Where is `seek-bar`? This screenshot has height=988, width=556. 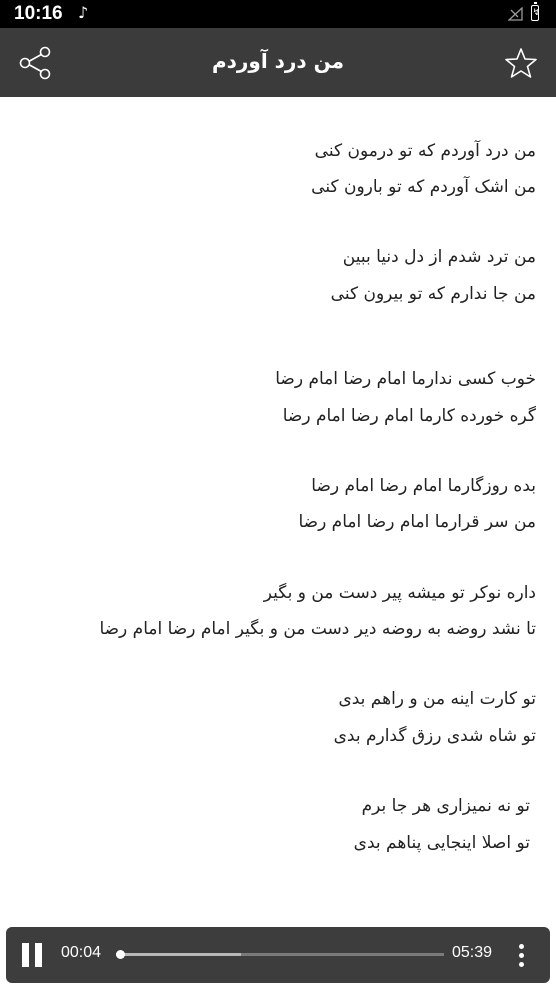
seek-bar is located at coordinates (279, 954).